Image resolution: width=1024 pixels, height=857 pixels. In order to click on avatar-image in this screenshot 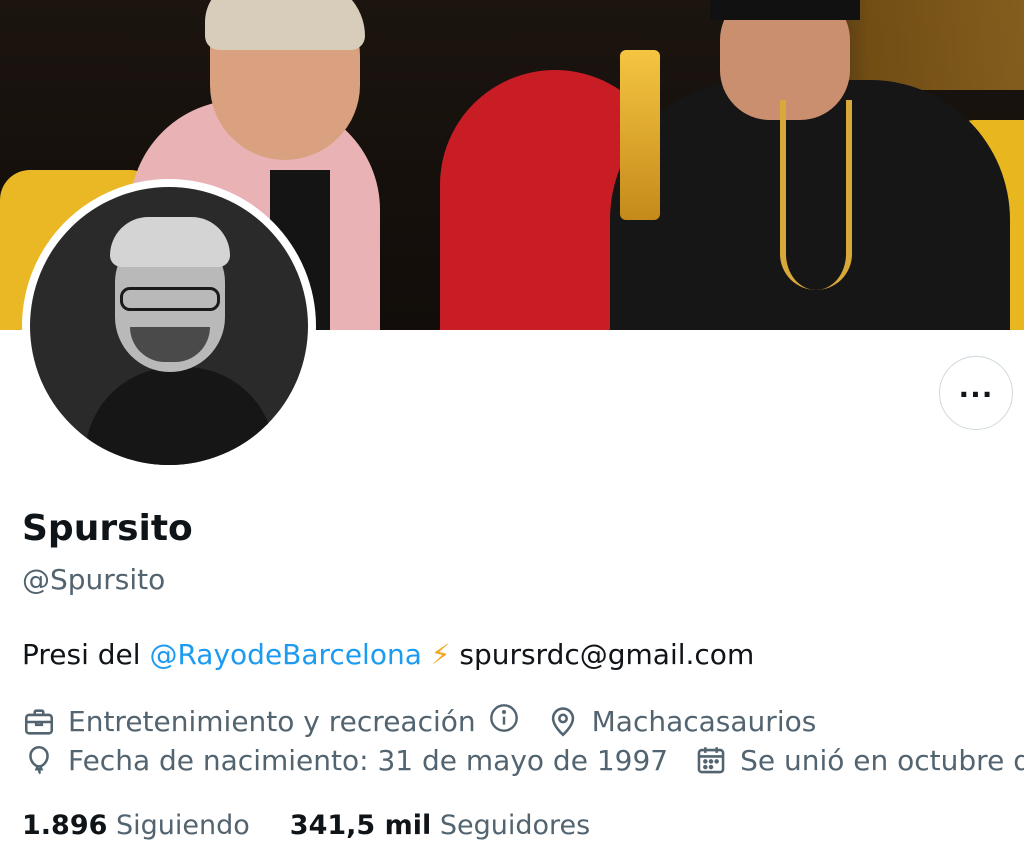, I will do `click(169, 326)`.